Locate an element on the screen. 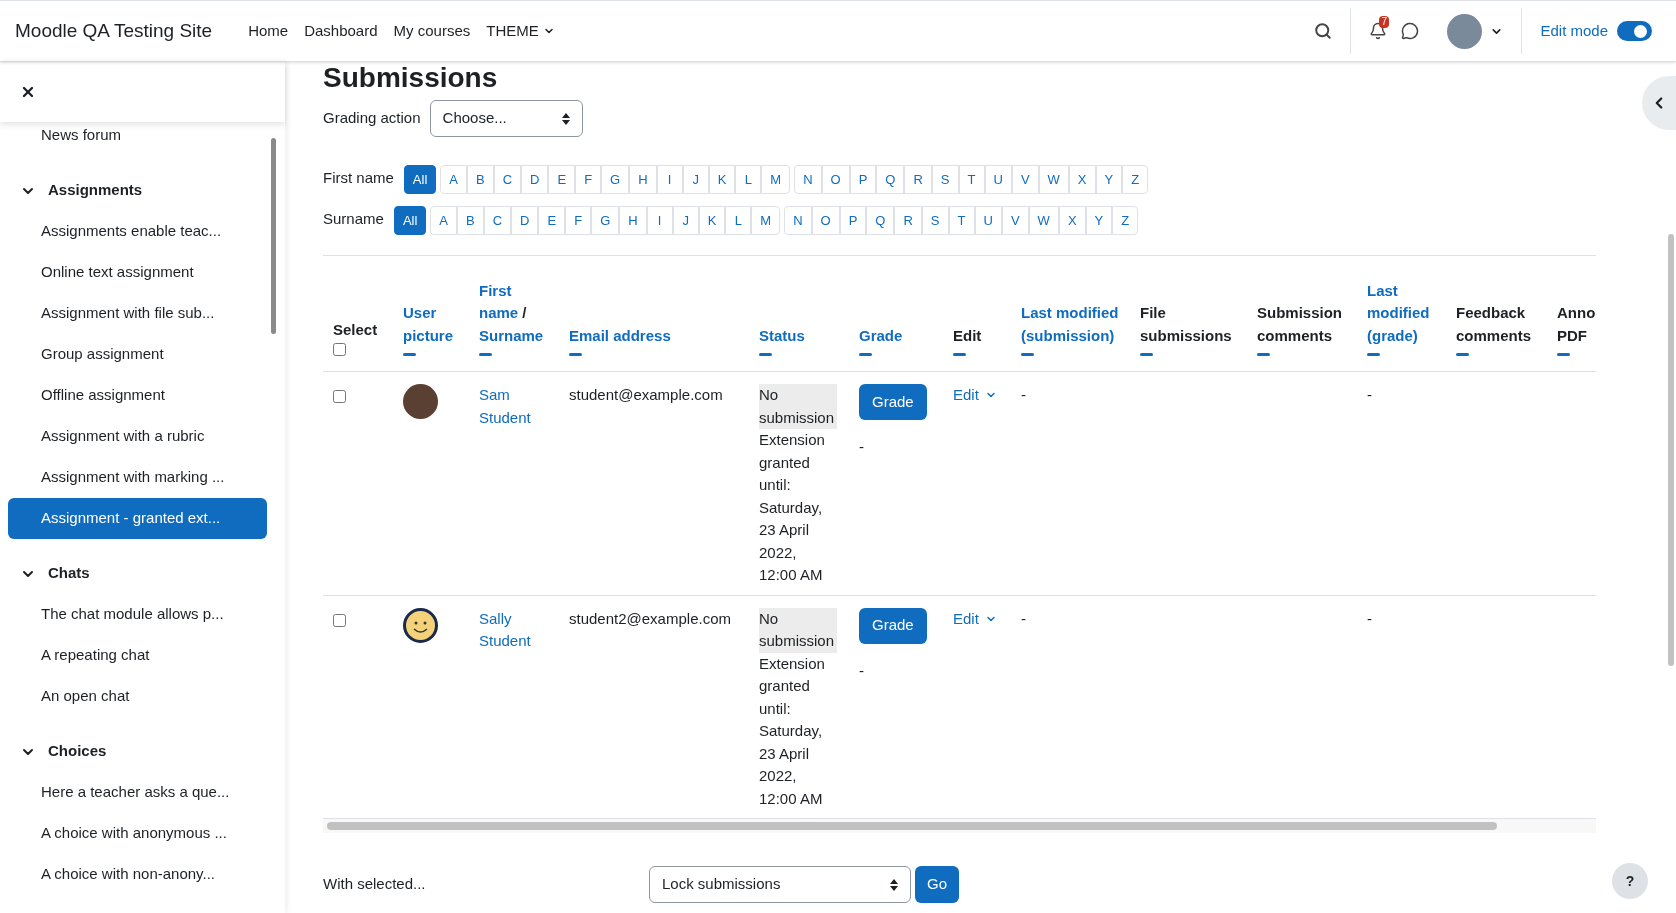 Image resolution: width=1676 pixels, height=913 pixels. column-header: Last modified (submission) is located at coordinates (1070, 324).